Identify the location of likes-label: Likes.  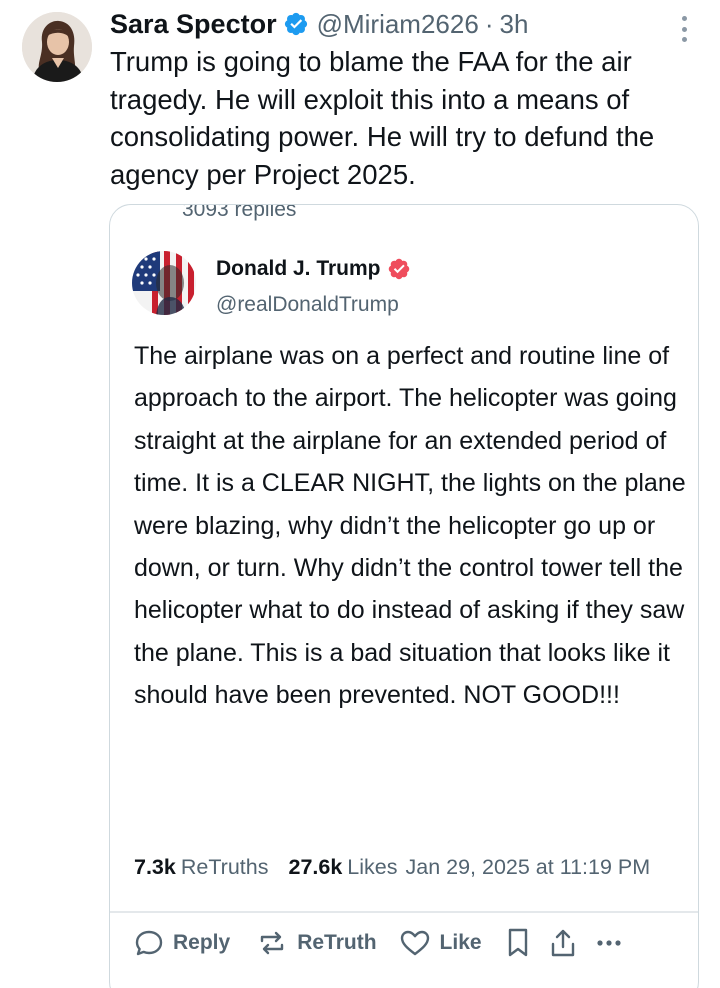
(372, 867).